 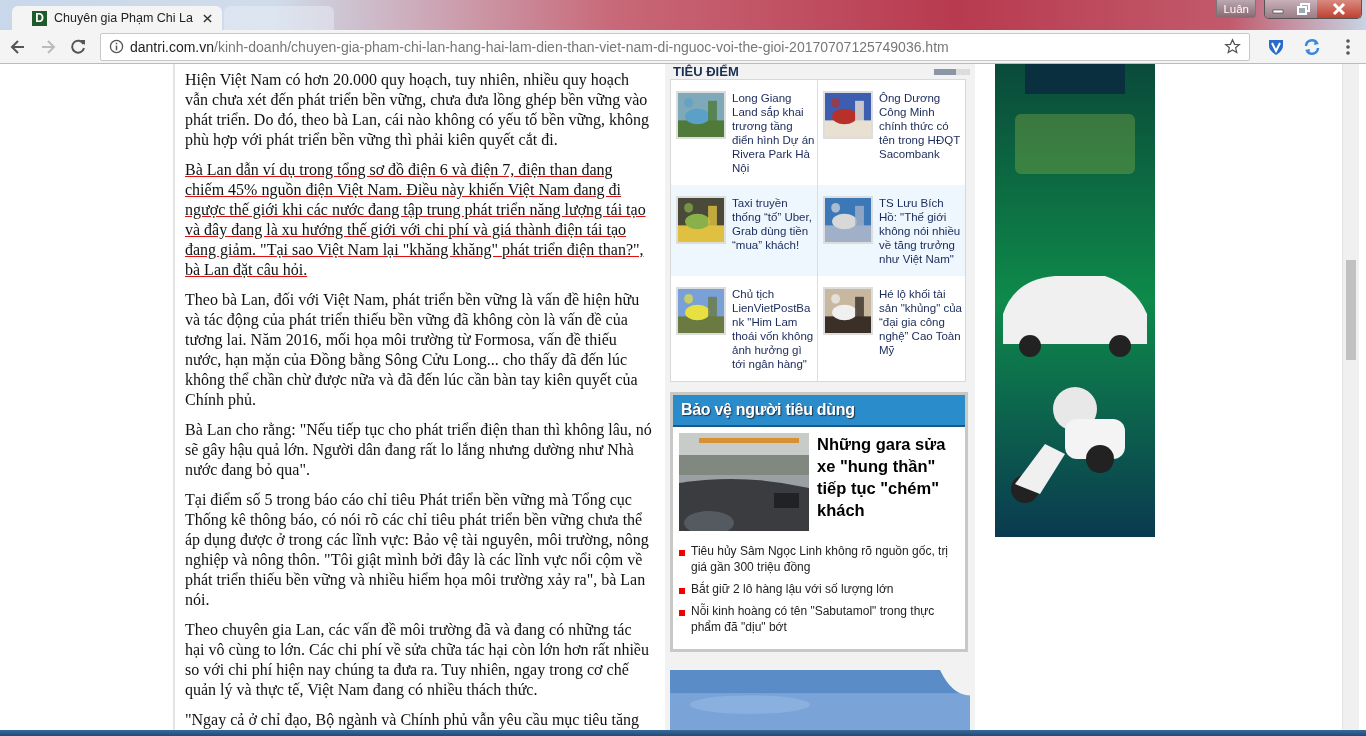 I want to click on news-link: Long Giang Land sắp khai trương tầng điển hình Dự án Rivera Park Hà Nội, so click(x=773, y=133).